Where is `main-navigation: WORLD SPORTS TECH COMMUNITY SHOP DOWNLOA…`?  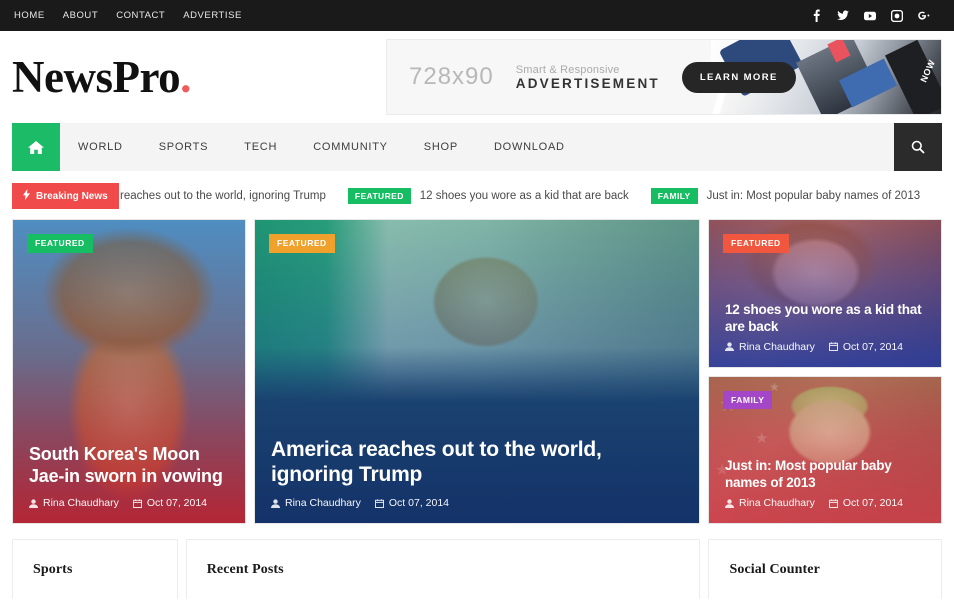 main-navigation: WORLD SPORTS TECH COMMUNITY SHOP DOWNLOA… is located at coordinates (477, 147).